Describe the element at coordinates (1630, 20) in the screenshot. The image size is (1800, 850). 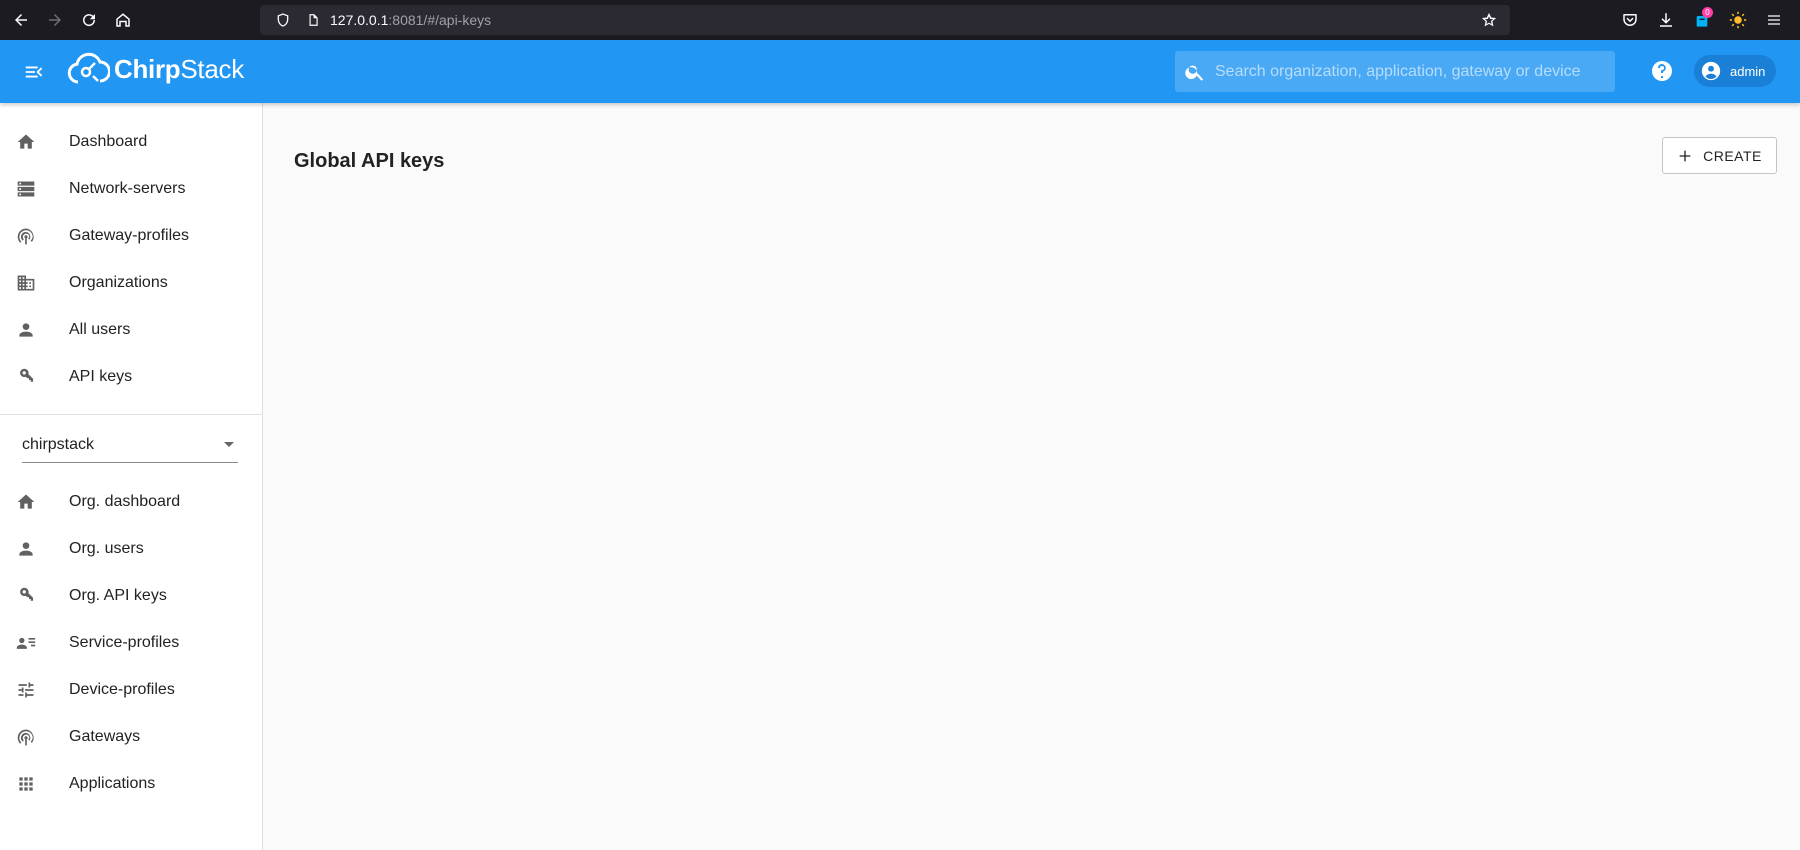
I see `pocket-icon` at that location.